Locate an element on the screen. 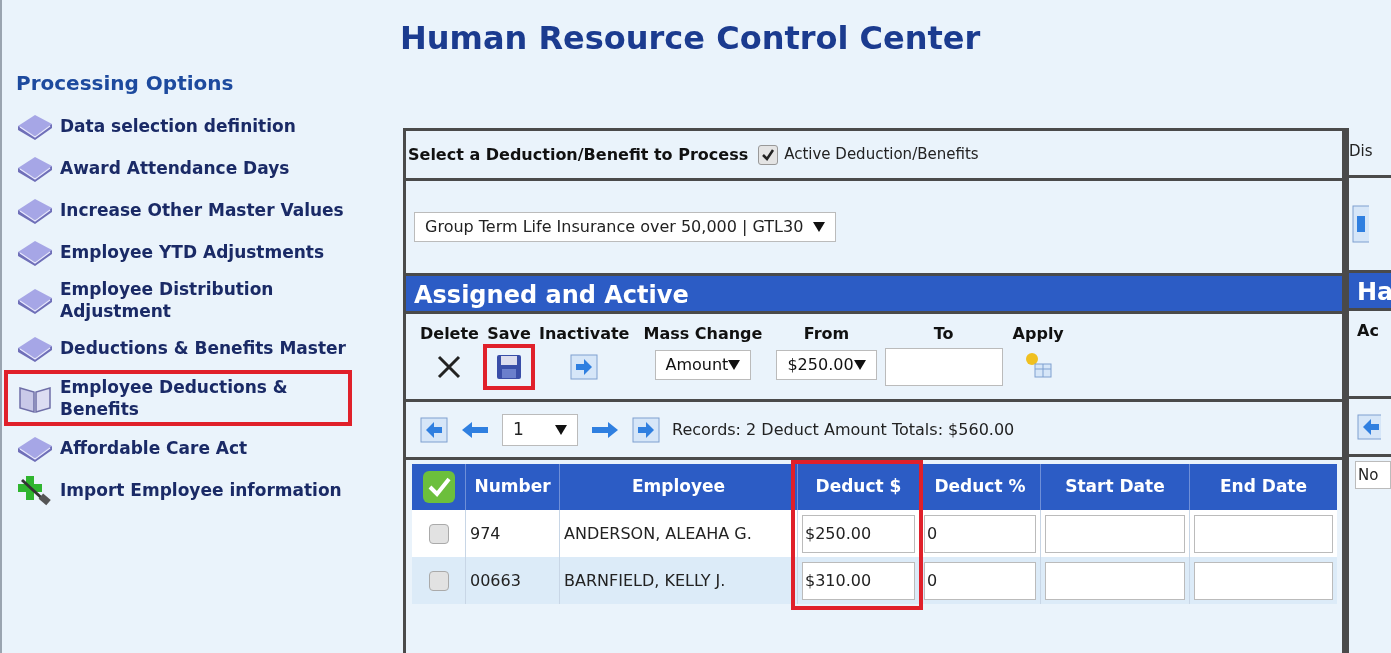  action-label: Ac is located at coordinates (1368, 330).